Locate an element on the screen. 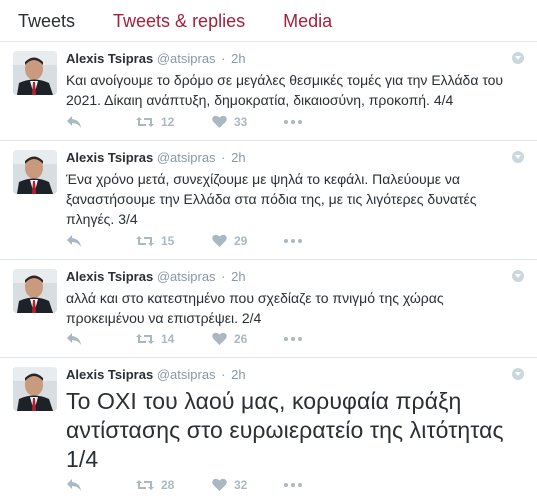 The width and height of the screenshot is (537, 504). tab-tweets: Tweets is located at coordinates (46, 21).